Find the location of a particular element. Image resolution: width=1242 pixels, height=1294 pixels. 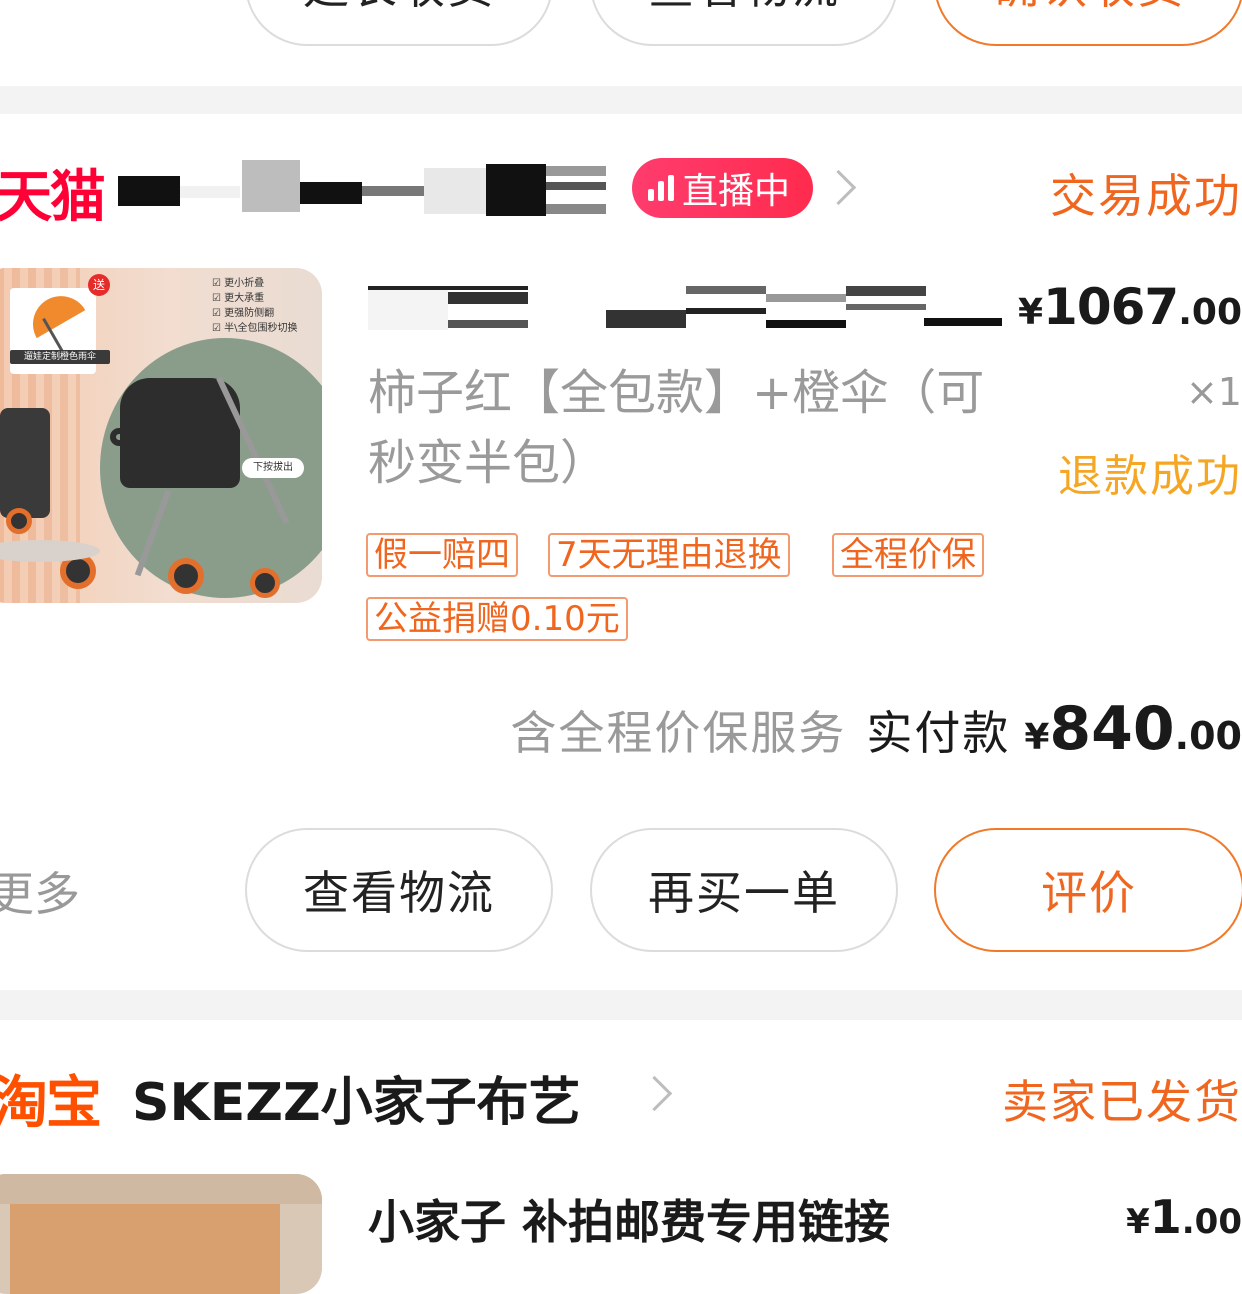

press-hint-label: 下按拔出 is located at coordinates (273, 467).